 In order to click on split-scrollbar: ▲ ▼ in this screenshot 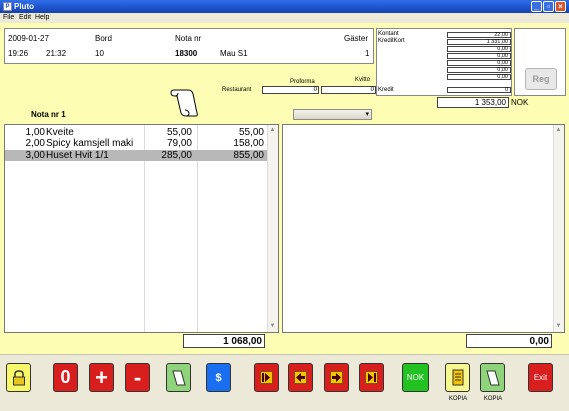, I will do `click(558, 228)`.